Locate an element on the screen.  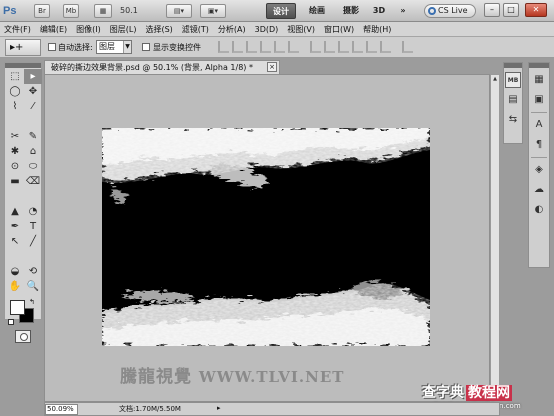
3d-orbit-tool-icon: ⟲ is located at coordinates (33, 271).